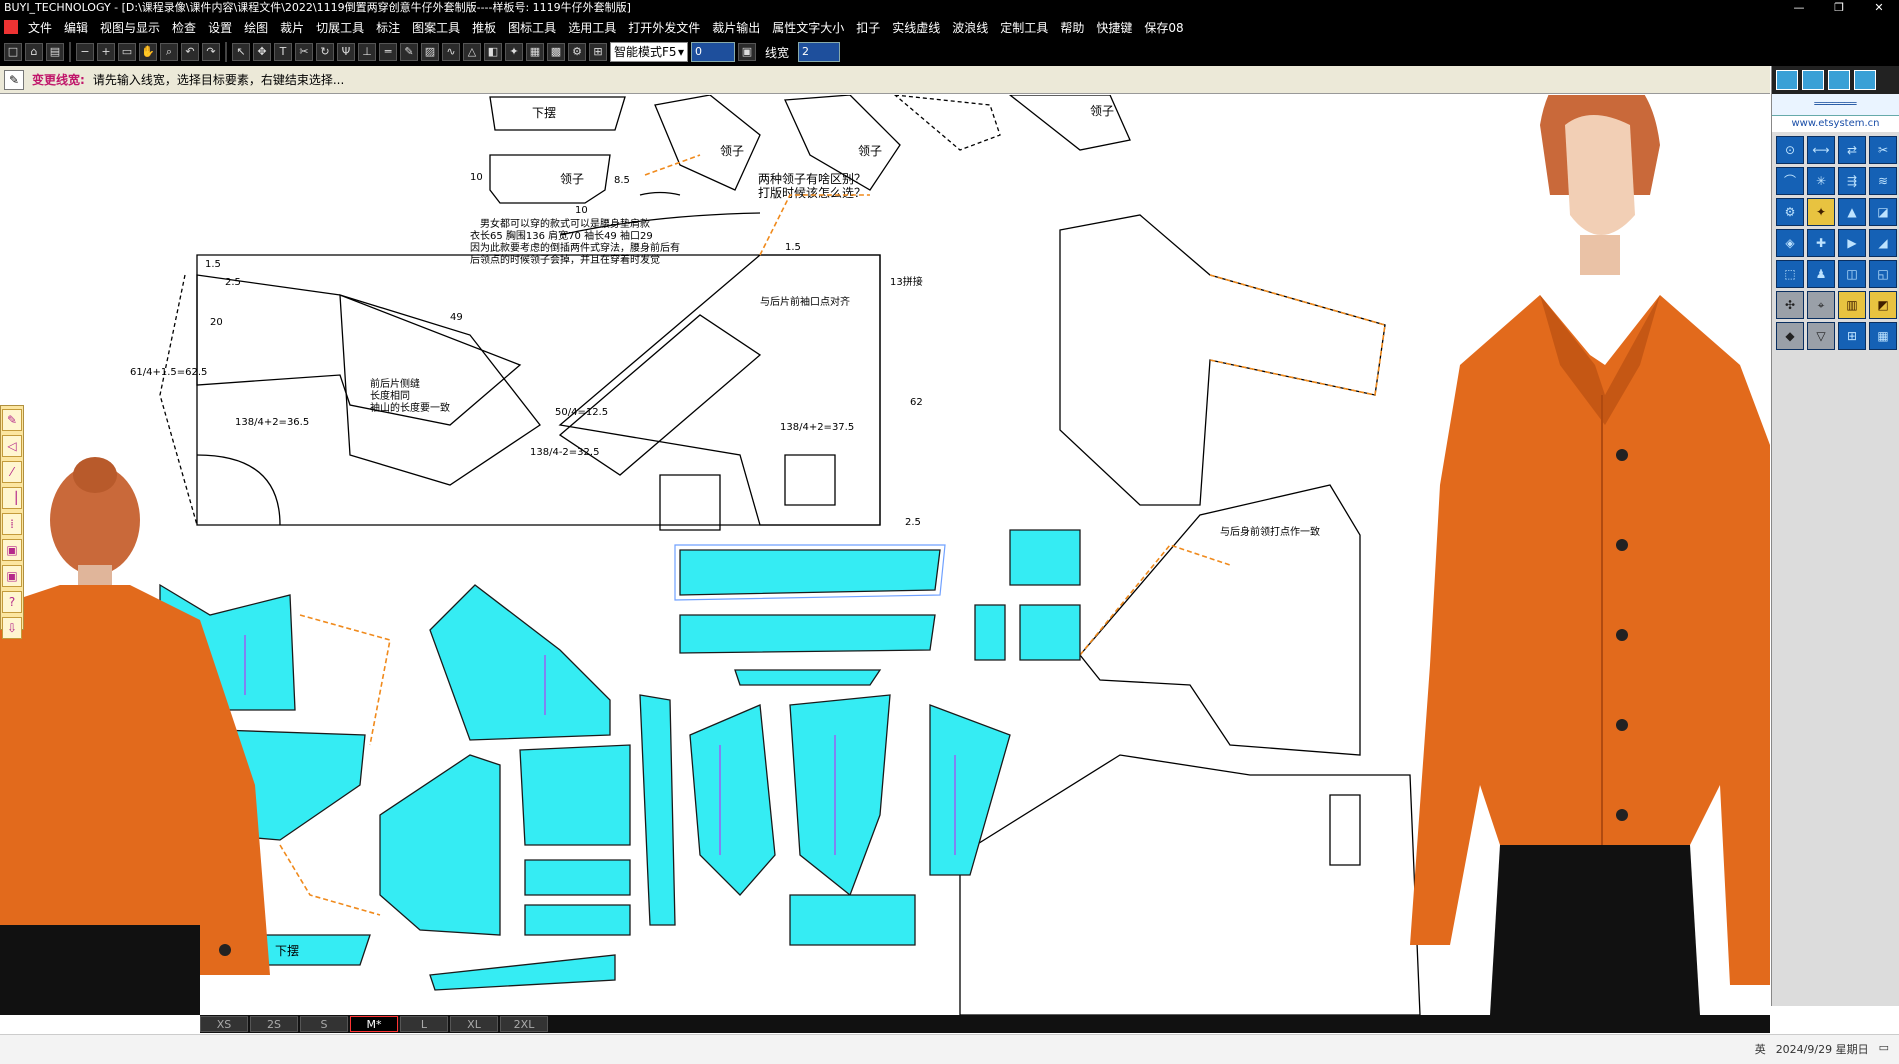 The width and height of the screenshot is (1899, 1064). I want to click on menu-file: 文件, so click(40, 27).